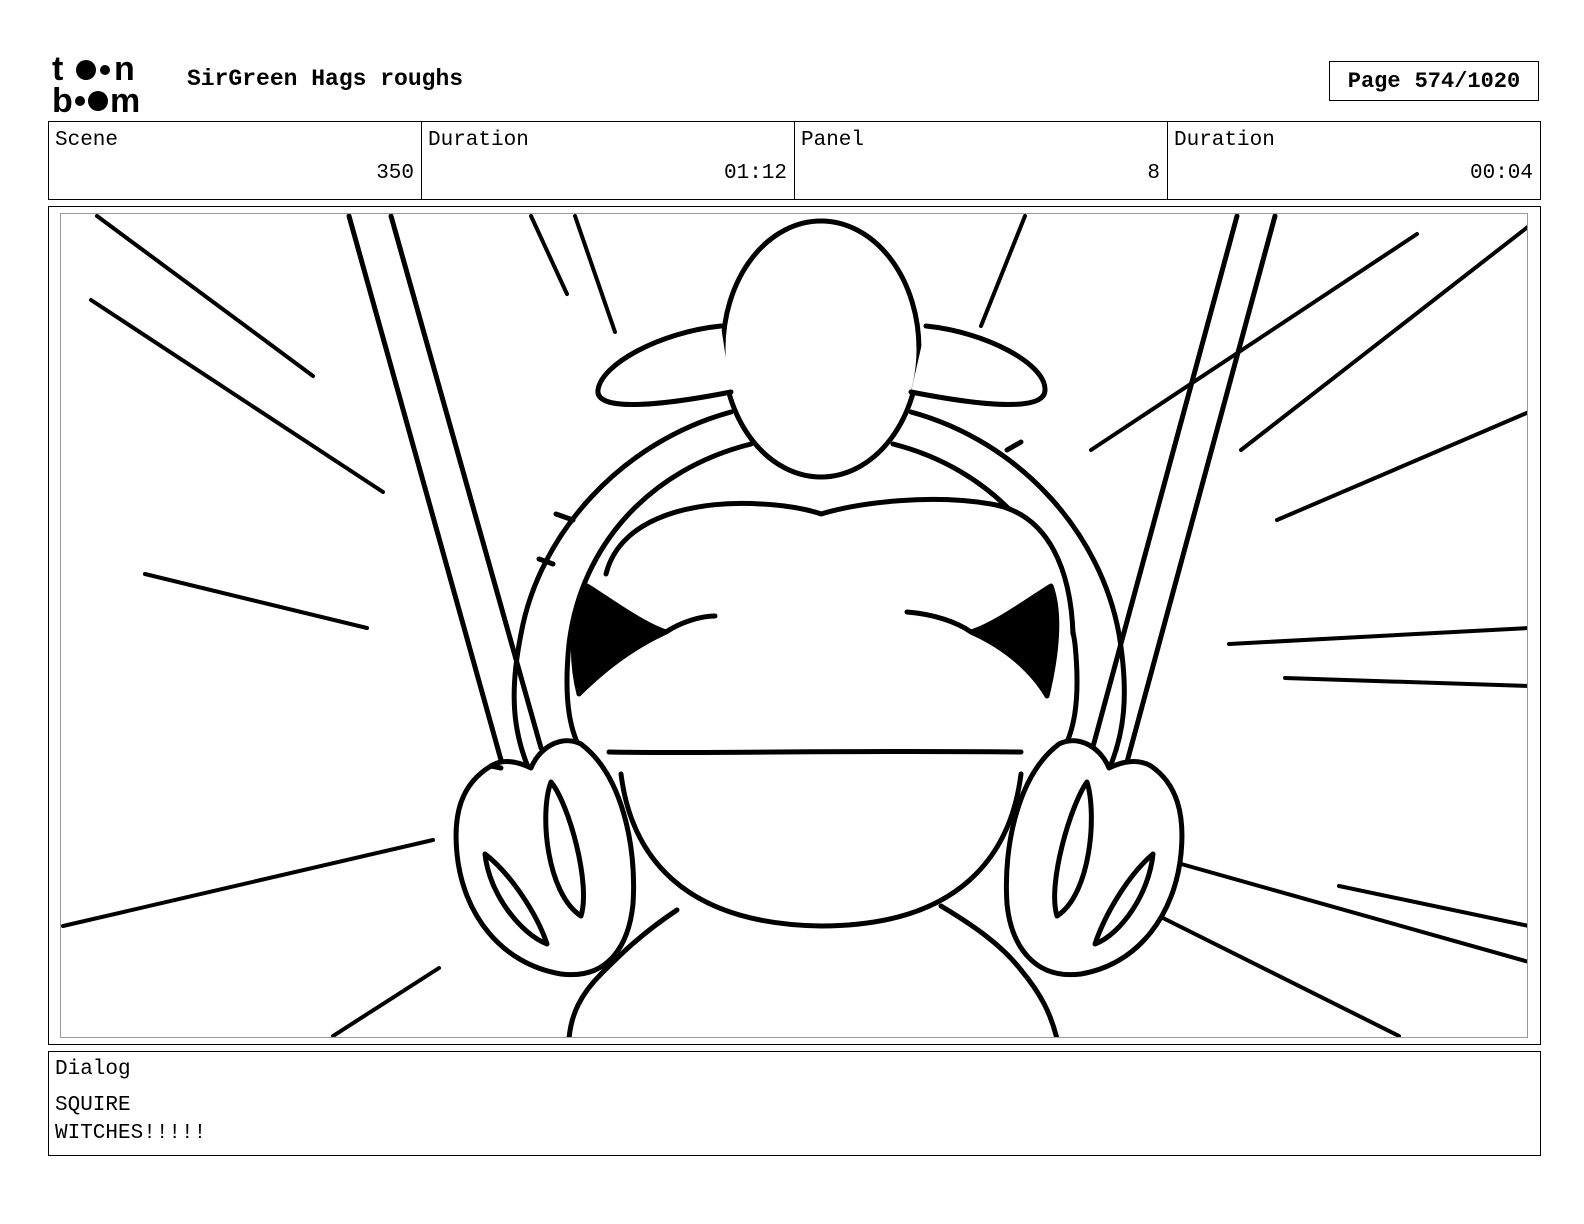  Describe the element at coordinates (93, 1069) in the screenshot. I see `dialog-label: Dialog` at that location.